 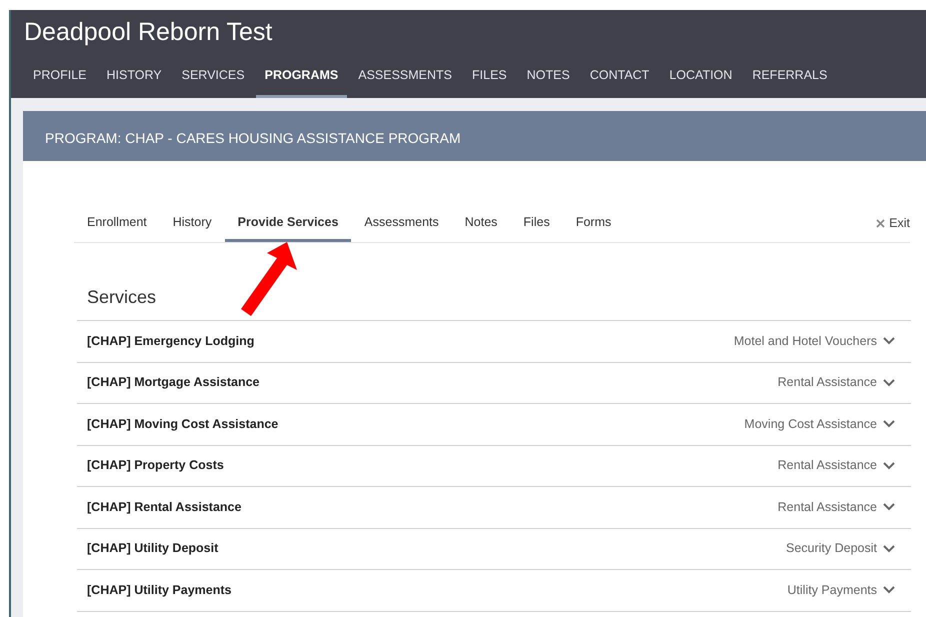 I want to click on program-tab: Enrollment, so click(x=117, y=224).